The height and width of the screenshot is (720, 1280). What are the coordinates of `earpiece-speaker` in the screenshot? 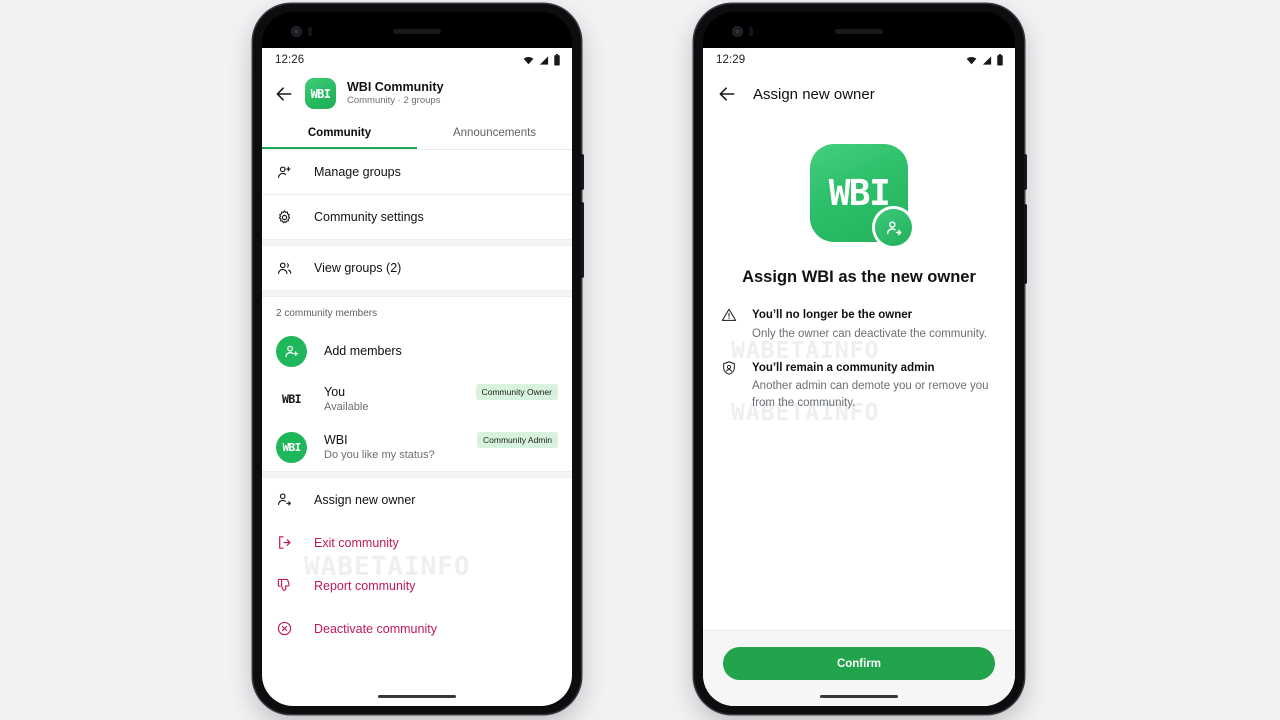 It's located at (859, 31).